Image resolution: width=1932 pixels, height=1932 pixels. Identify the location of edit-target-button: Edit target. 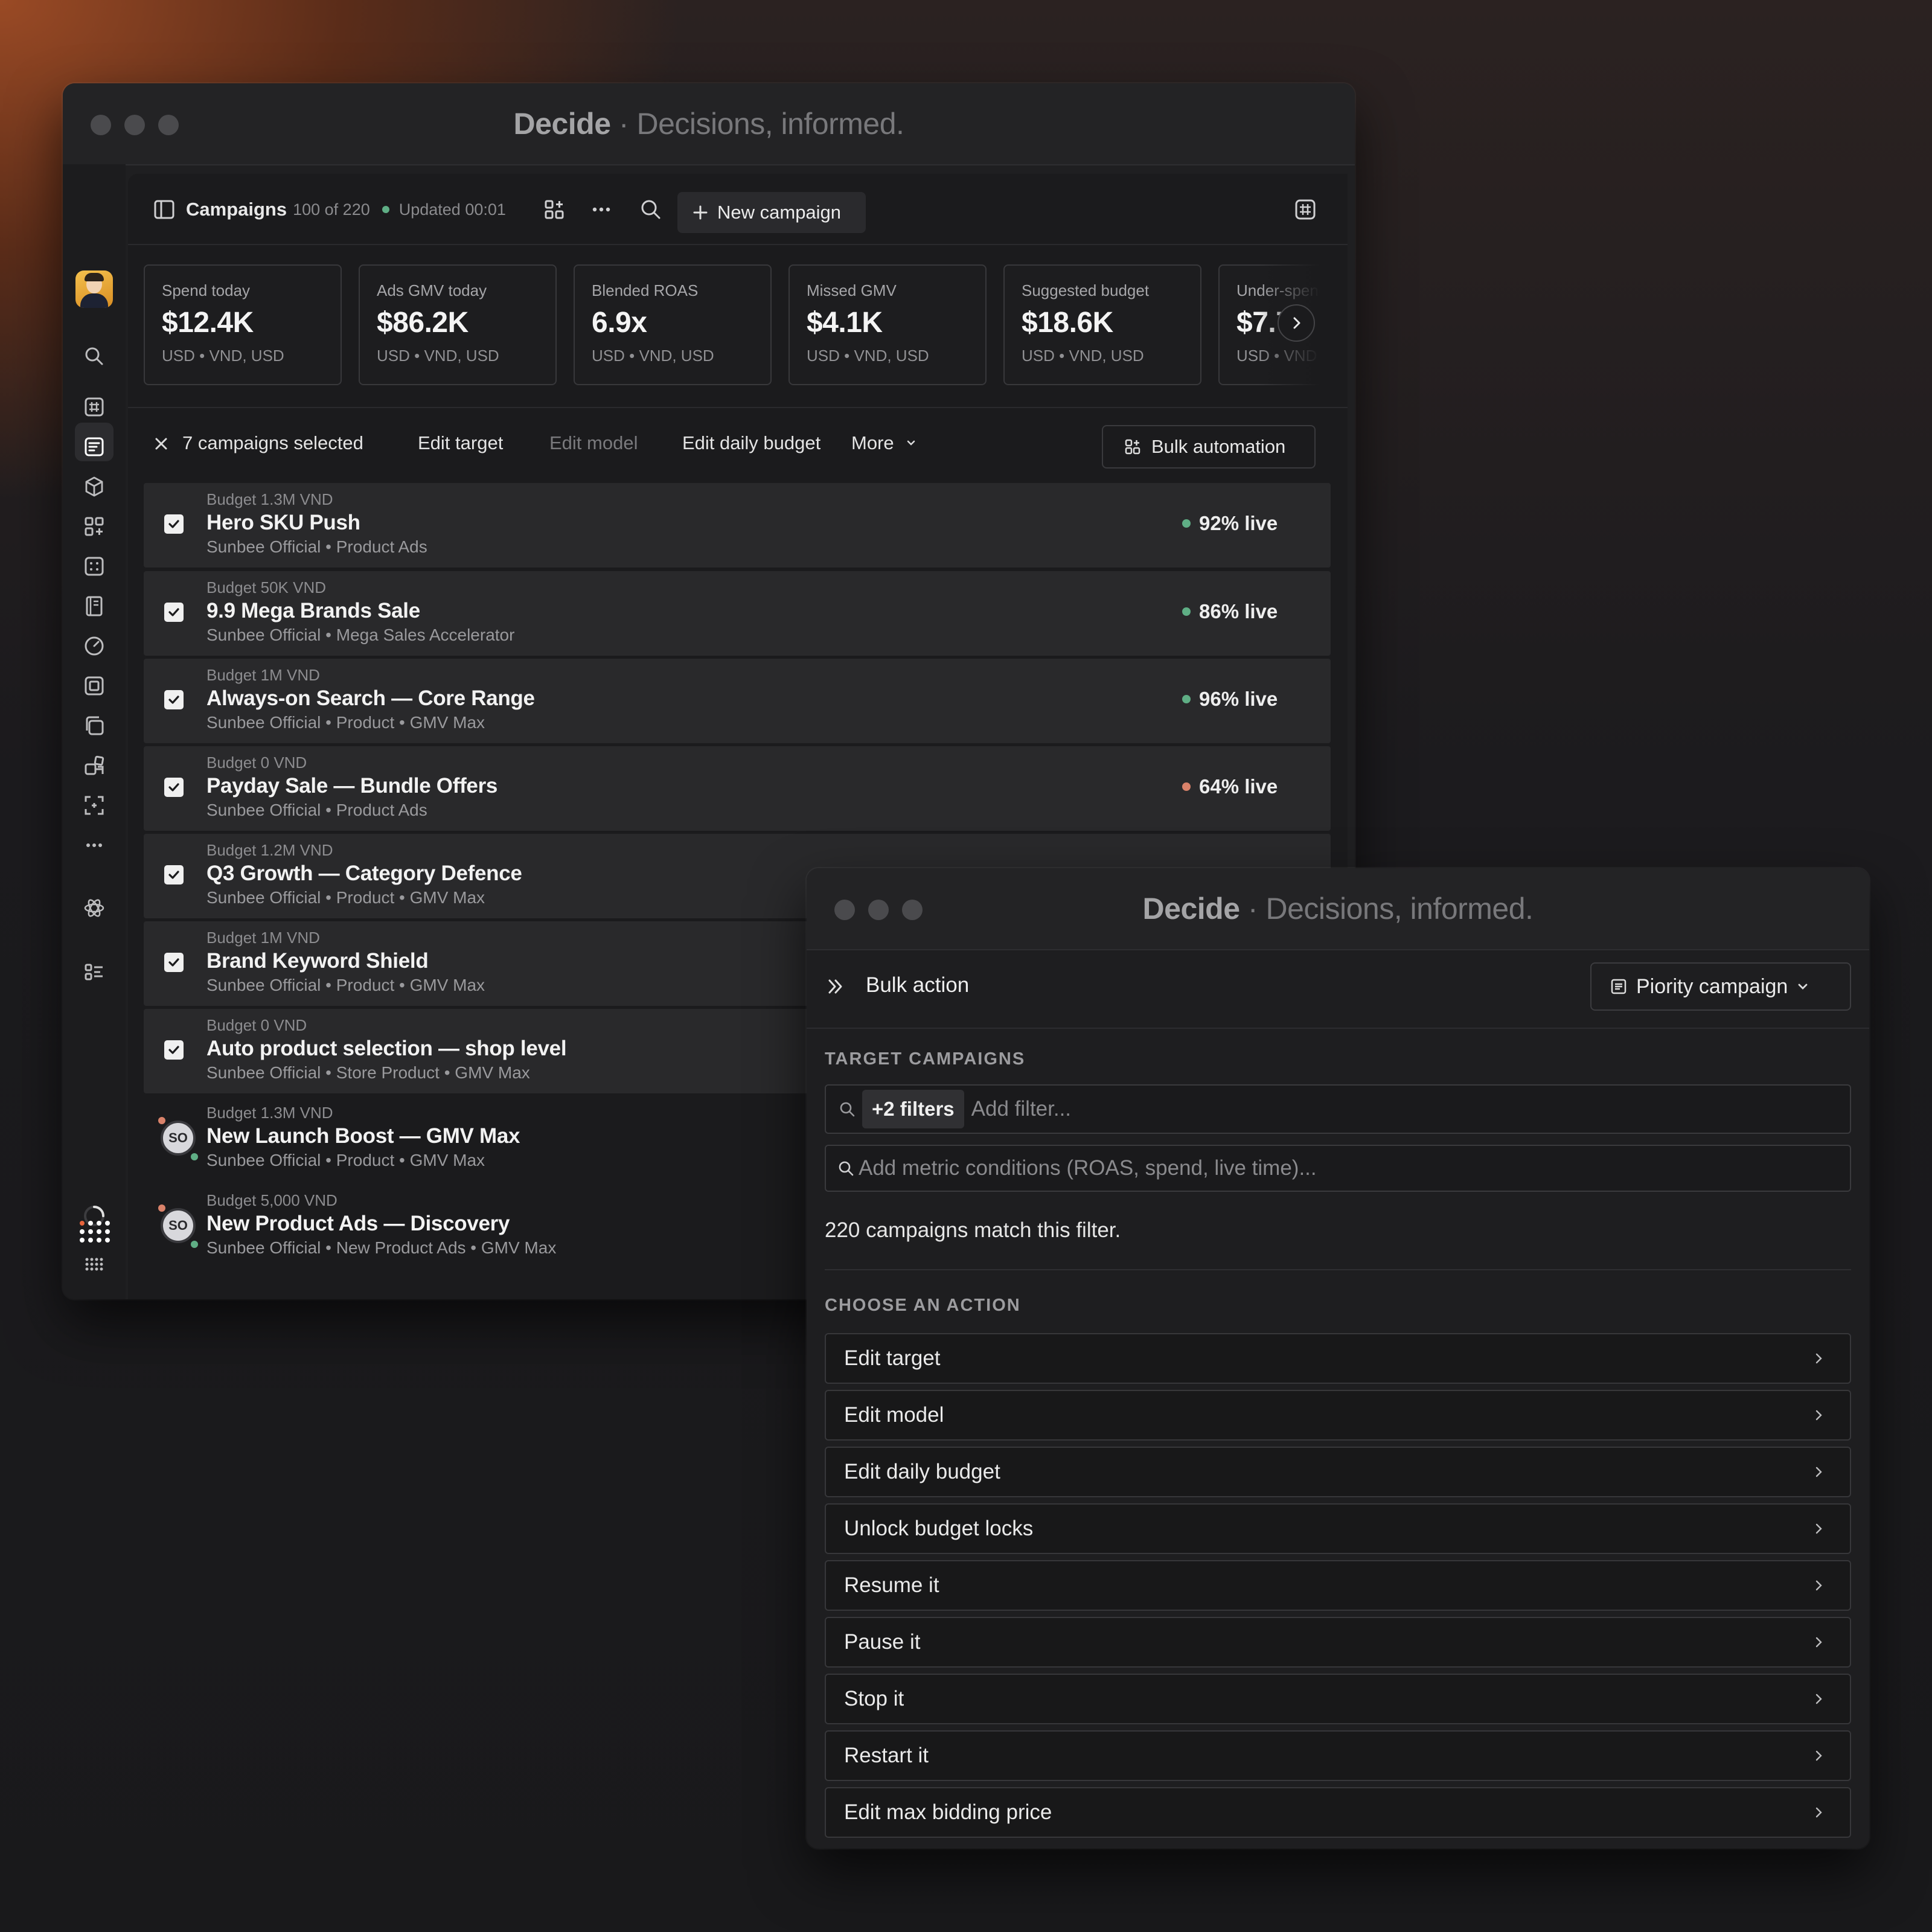
(461, 443).